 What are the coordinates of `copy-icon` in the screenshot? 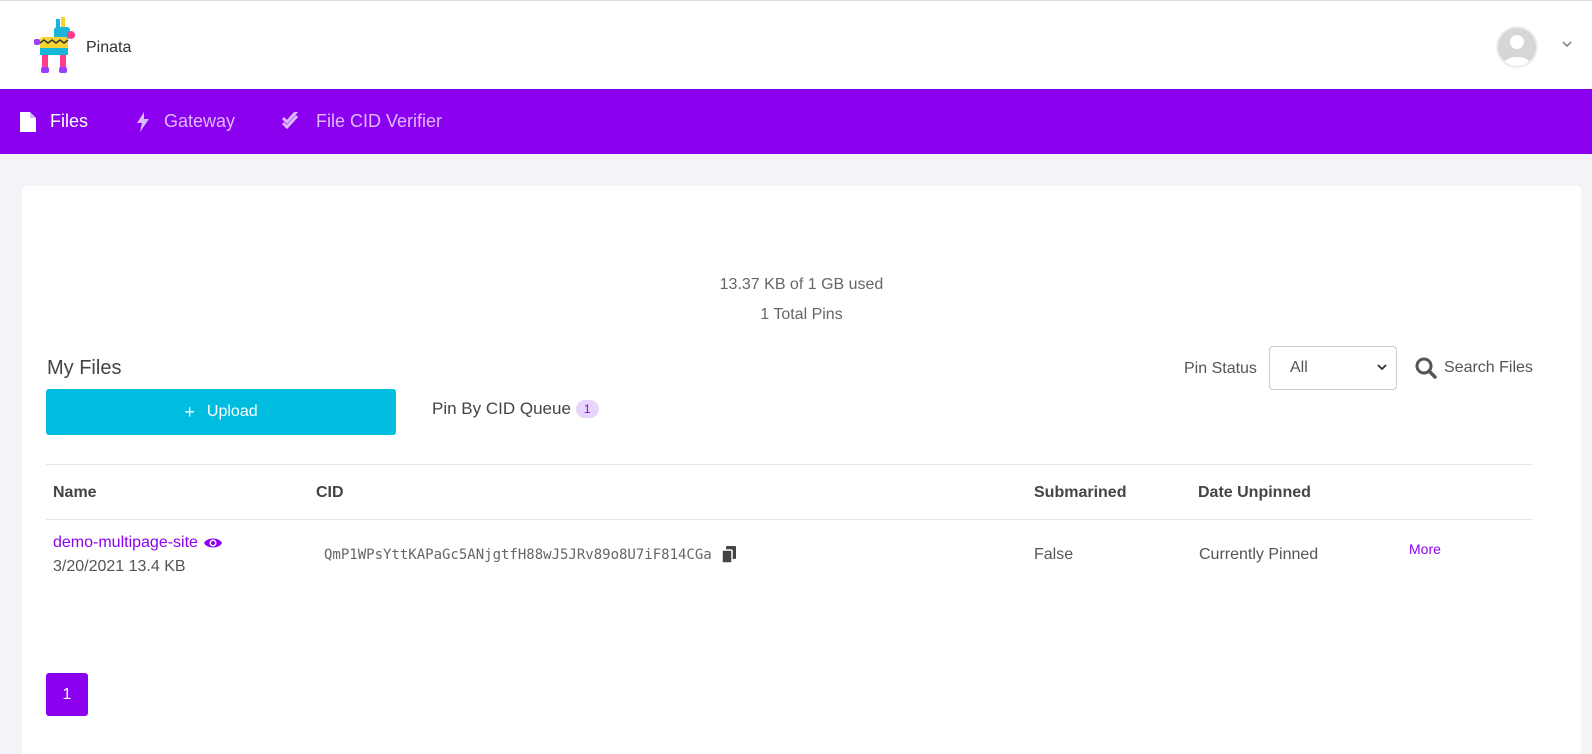 It's located at (728, 554).